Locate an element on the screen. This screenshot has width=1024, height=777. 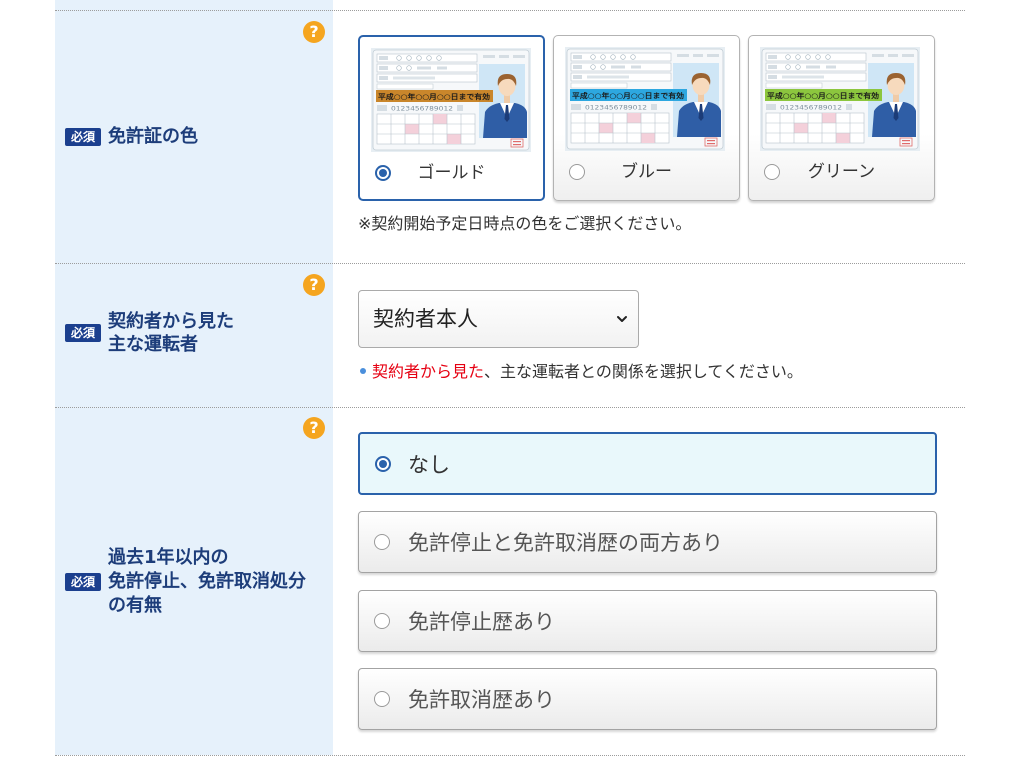
bullet-icon is located at coordinates (363, 370).